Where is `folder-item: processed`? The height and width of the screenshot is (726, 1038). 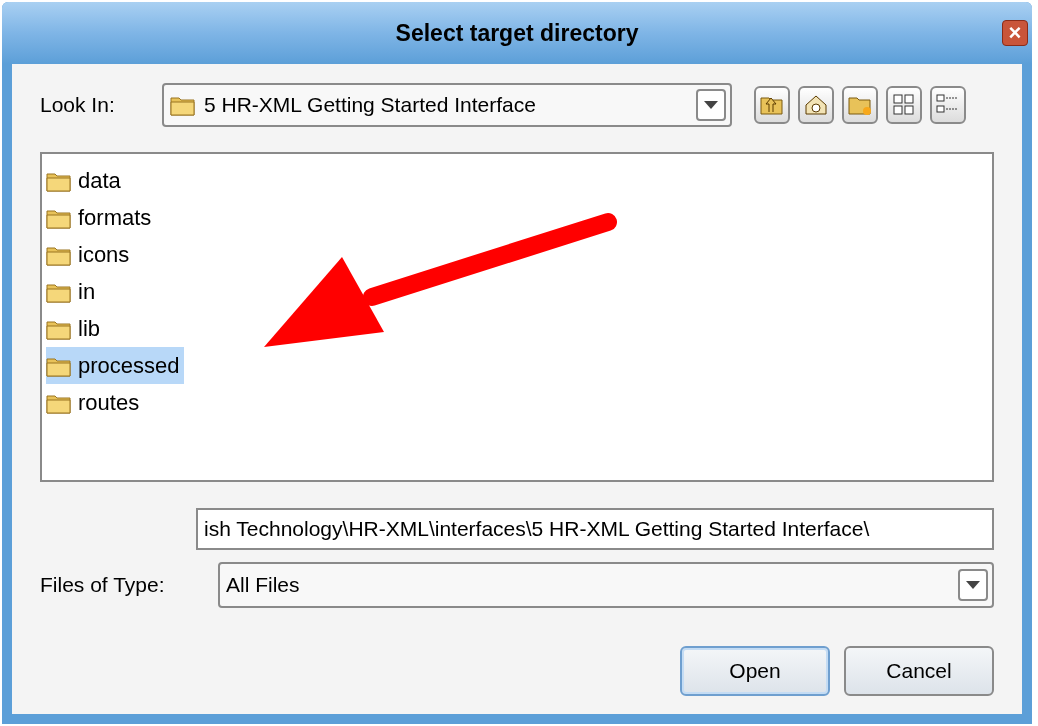 folder-item: processed is located at coordinates (115, 365).